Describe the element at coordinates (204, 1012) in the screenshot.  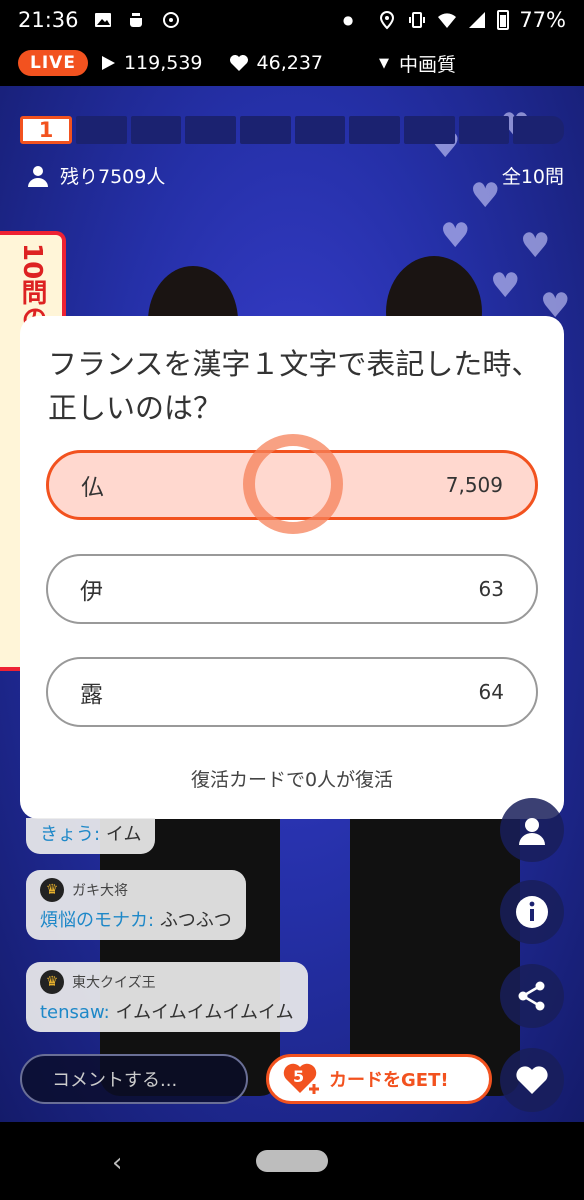
I see `comment-text: イムイムイムイムイム` at that location.